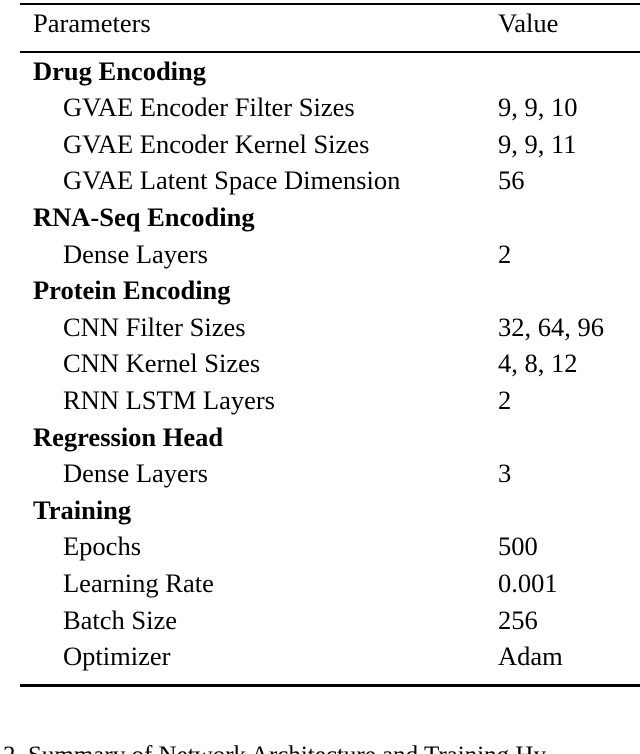  Describe the element at coordinates (511, 180) in the screenshot. I see `parameter-value: 56` at that location.